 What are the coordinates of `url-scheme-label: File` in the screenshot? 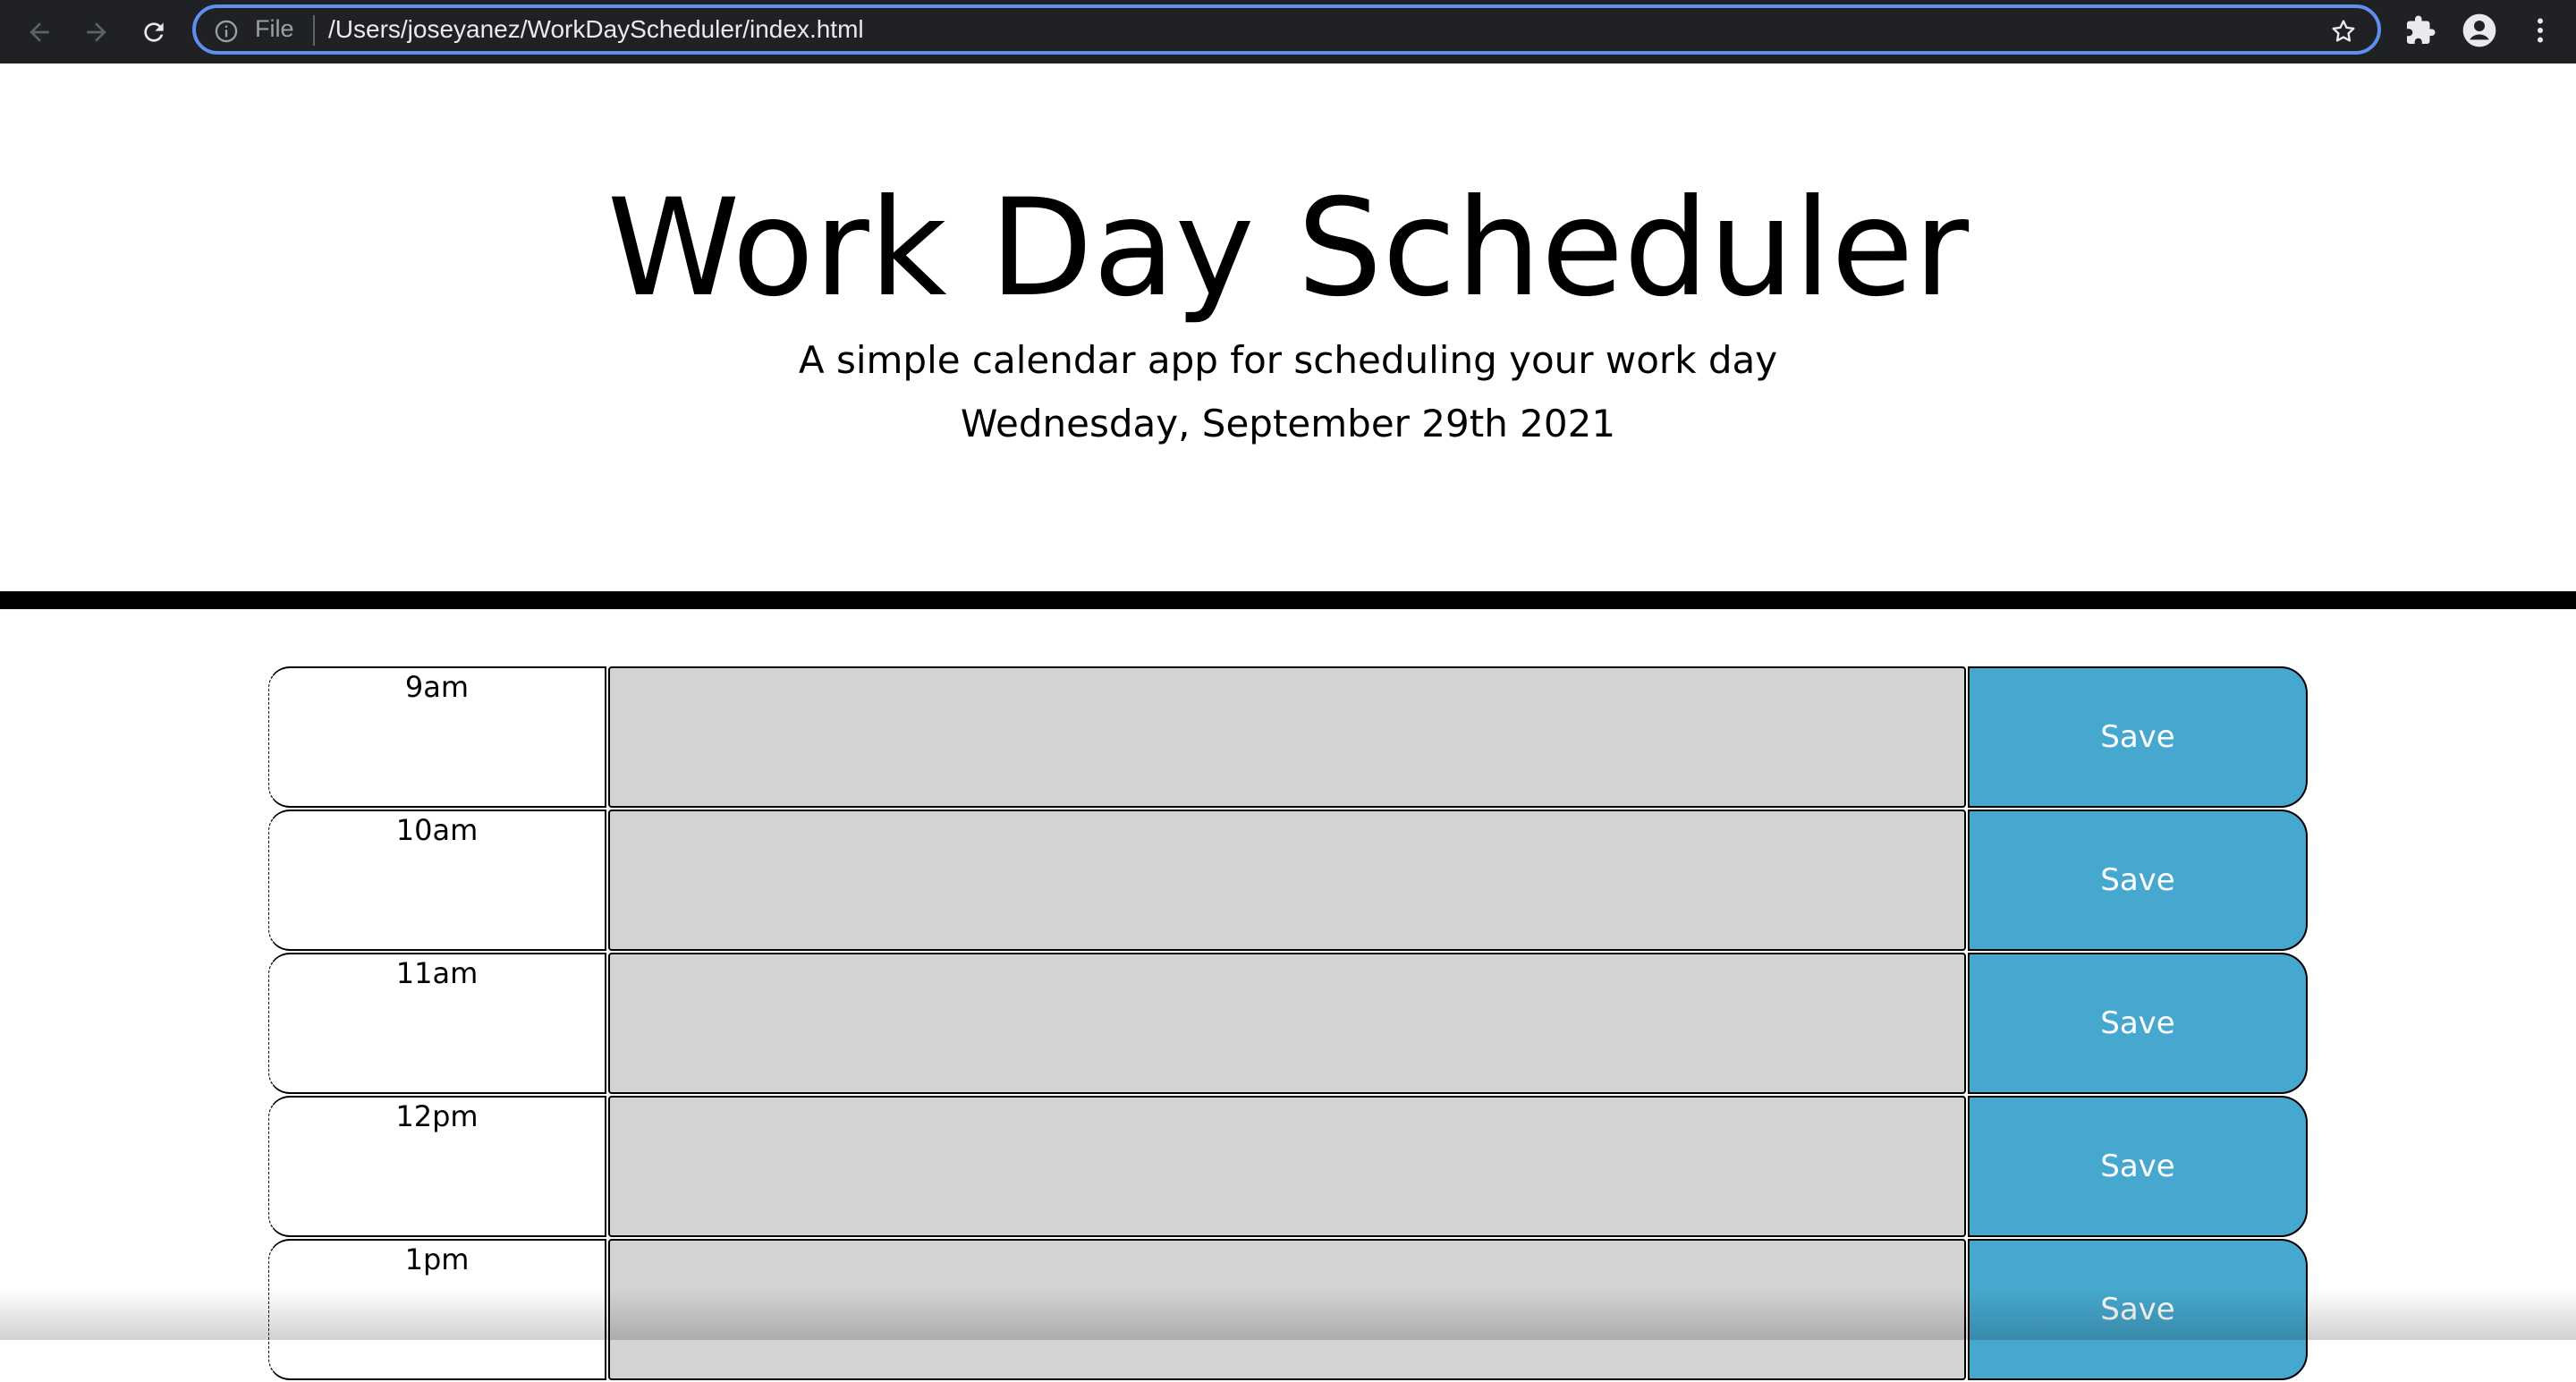 It's located at (274, 29).